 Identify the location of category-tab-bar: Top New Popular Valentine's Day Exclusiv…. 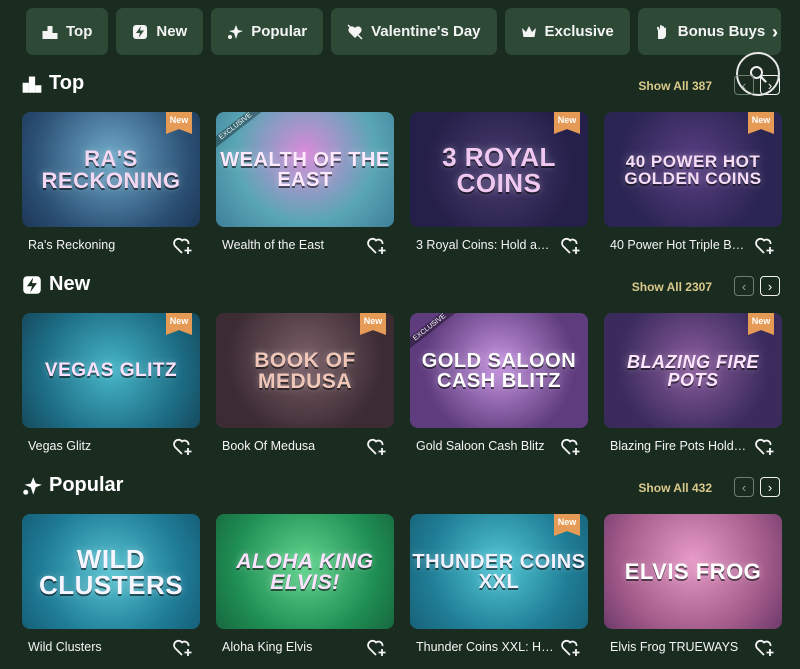
(413, 33).